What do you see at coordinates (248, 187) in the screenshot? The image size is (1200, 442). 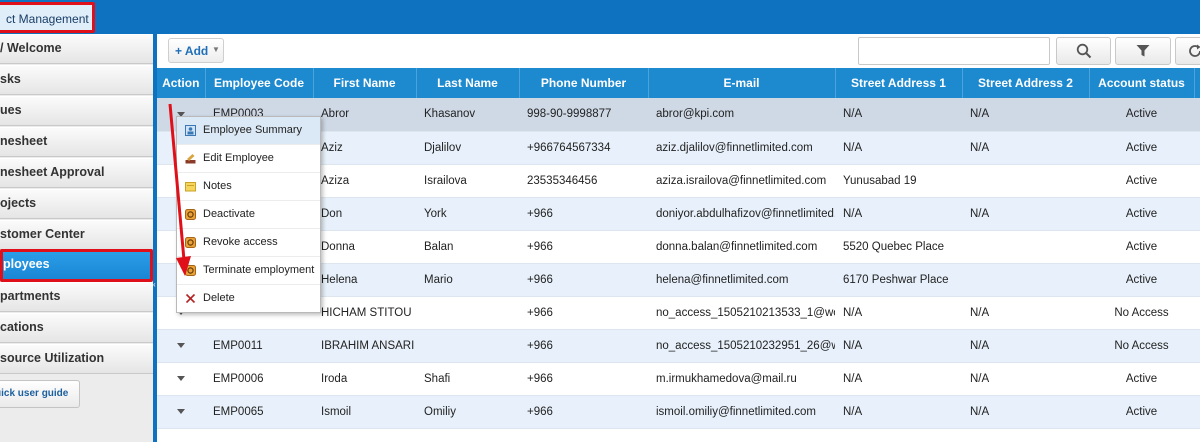 I see `menu-item-notes: Notes` at bounding box center [248, 187].